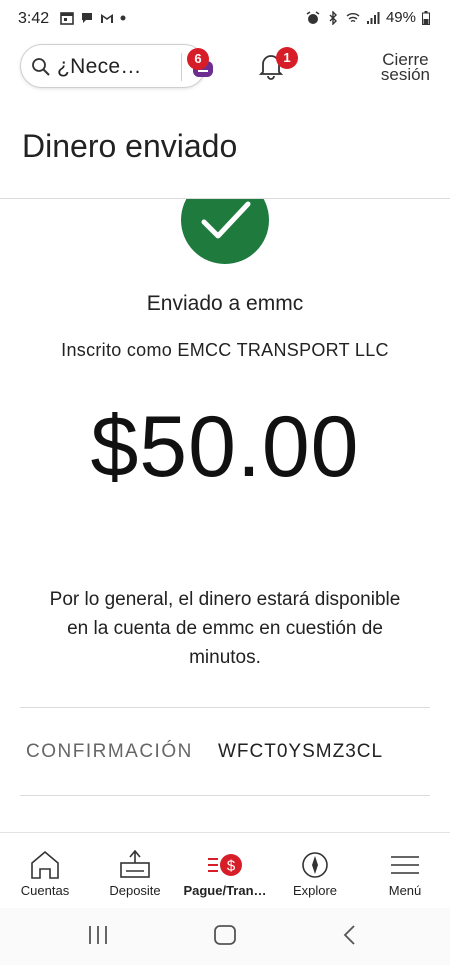 This screenshot has width=450, height=965. I want to click on logout-label-line2: sesión, so click(405, 74).